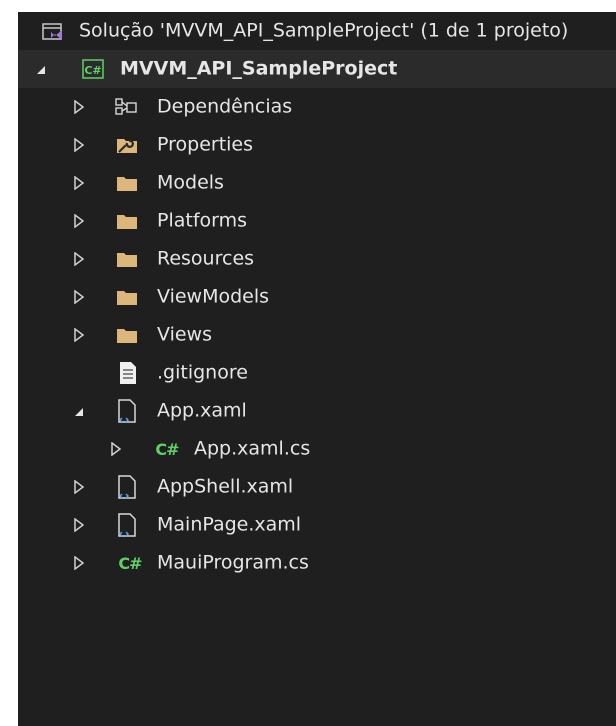  I want to click on tree-item-viewmodels: ViewModels, so click(317, 297).